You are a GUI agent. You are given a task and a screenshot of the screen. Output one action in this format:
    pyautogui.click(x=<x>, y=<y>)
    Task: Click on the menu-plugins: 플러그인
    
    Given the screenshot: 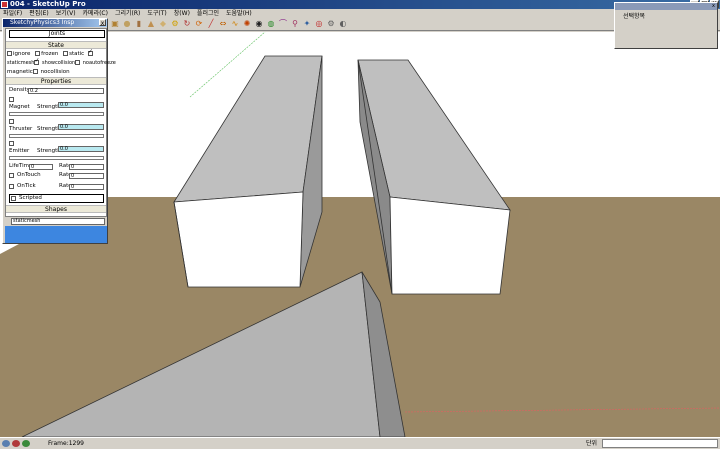 What is the action you would take?
    pyautogui.click(x=208, y=13)
    